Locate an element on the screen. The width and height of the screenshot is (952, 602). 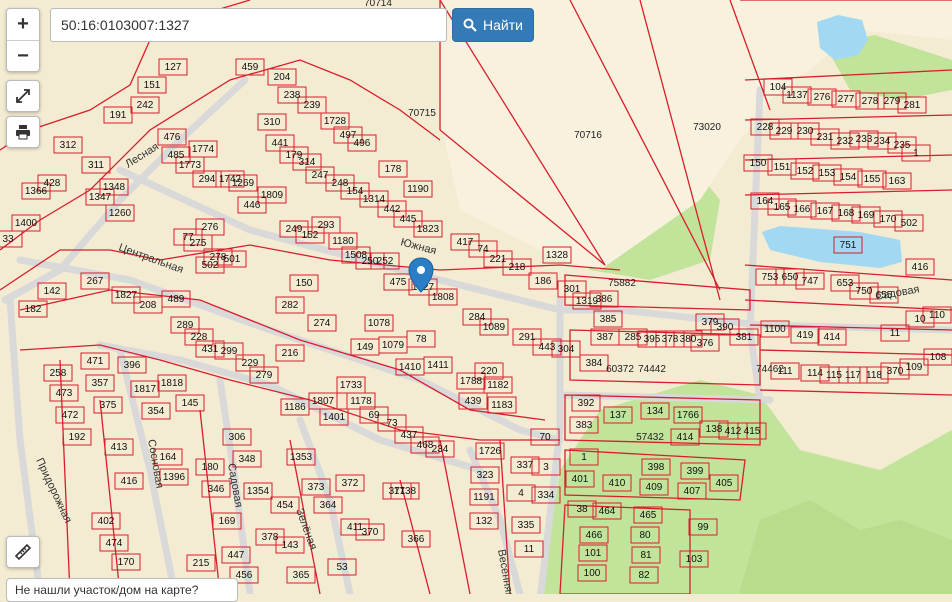
parcel-label: 289 is located at coordinates (185, 325).